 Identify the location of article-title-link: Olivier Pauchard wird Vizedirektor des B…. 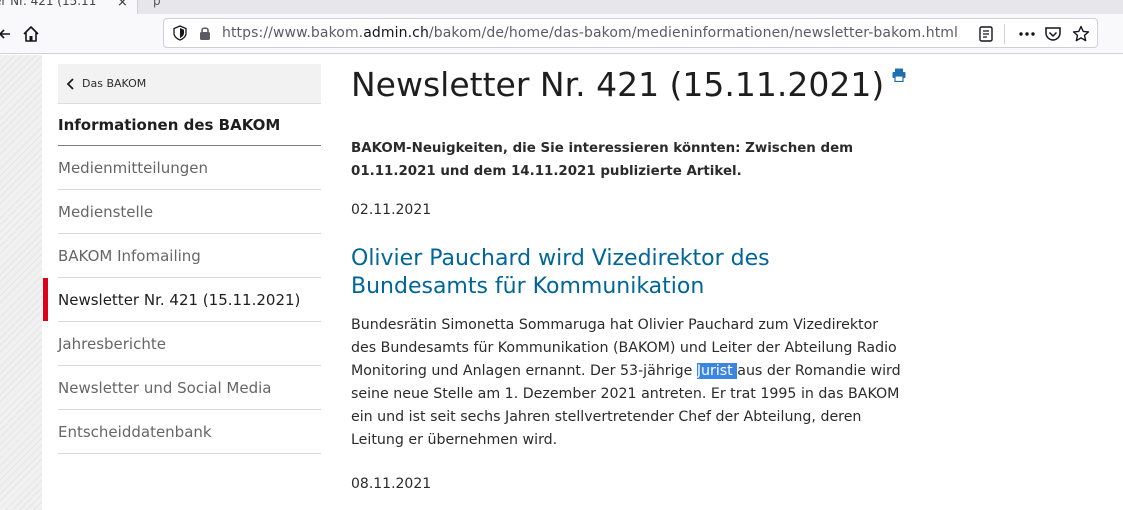
(586, 273).